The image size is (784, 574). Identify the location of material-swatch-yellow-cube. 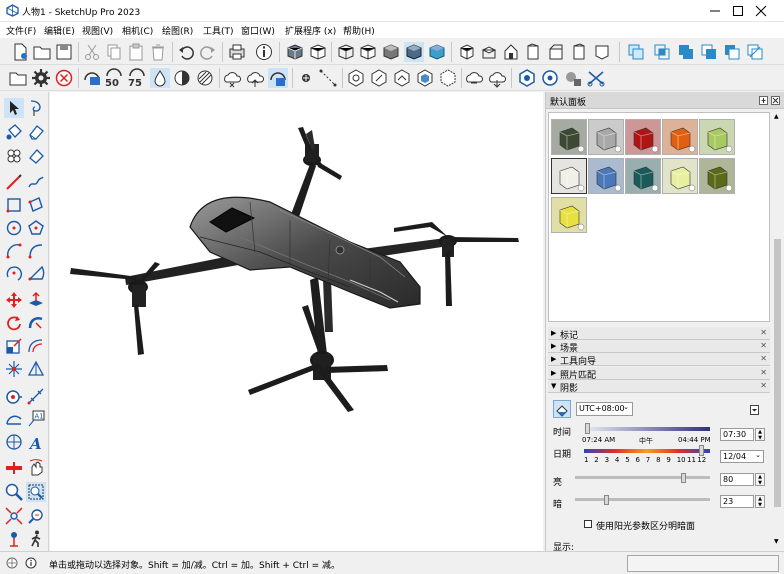
(569, 215).